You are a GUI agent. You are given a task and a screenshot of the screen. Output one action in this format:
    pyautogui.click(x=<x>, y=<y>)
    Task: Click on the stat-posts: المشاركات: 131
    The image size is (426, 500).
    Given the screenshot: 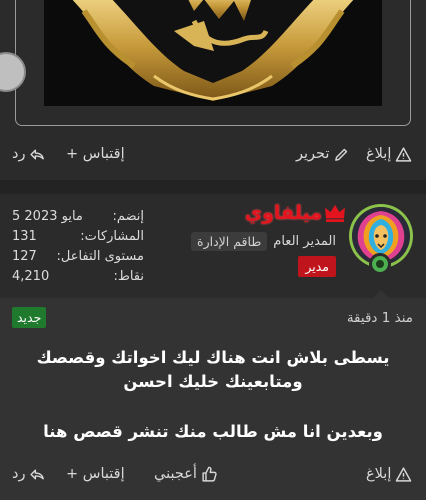 What is the action you would take?
    pyautogui.click(x=78, y=237)
    